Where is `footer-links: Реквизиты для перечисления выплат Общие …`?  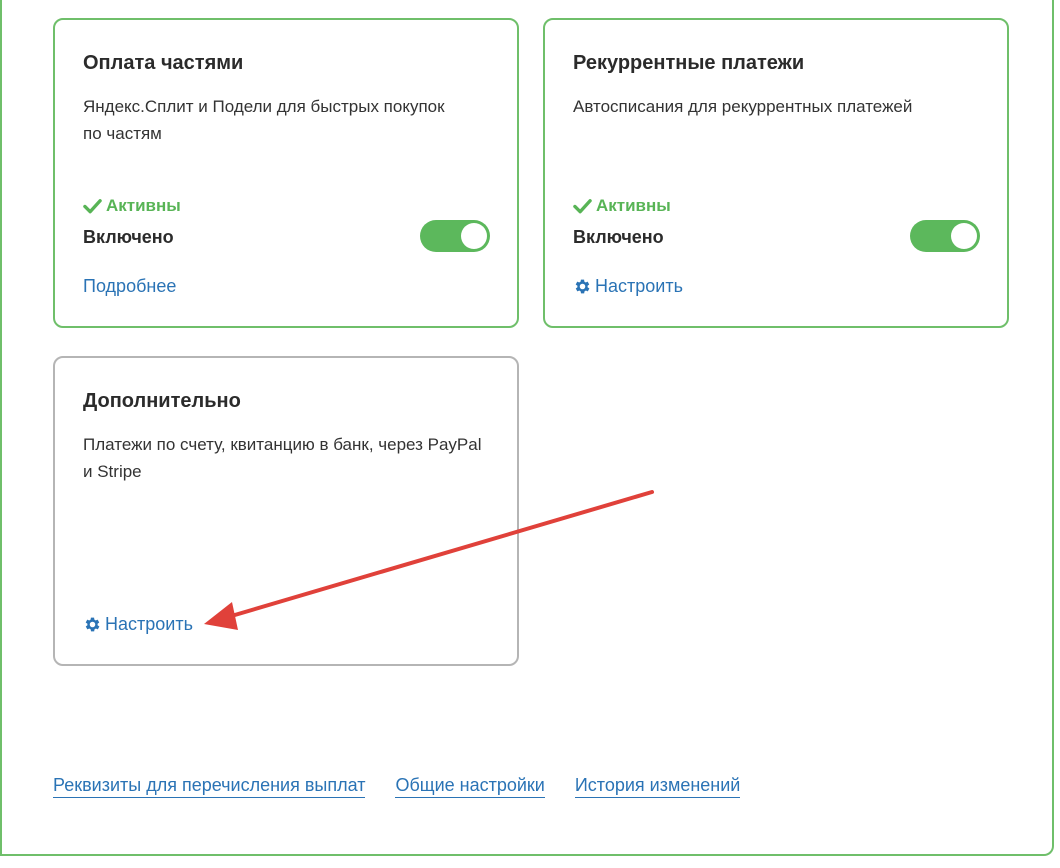 footer-links: Реквизиты для перечисления выплат Общие … is located at coordinates (397, 786).